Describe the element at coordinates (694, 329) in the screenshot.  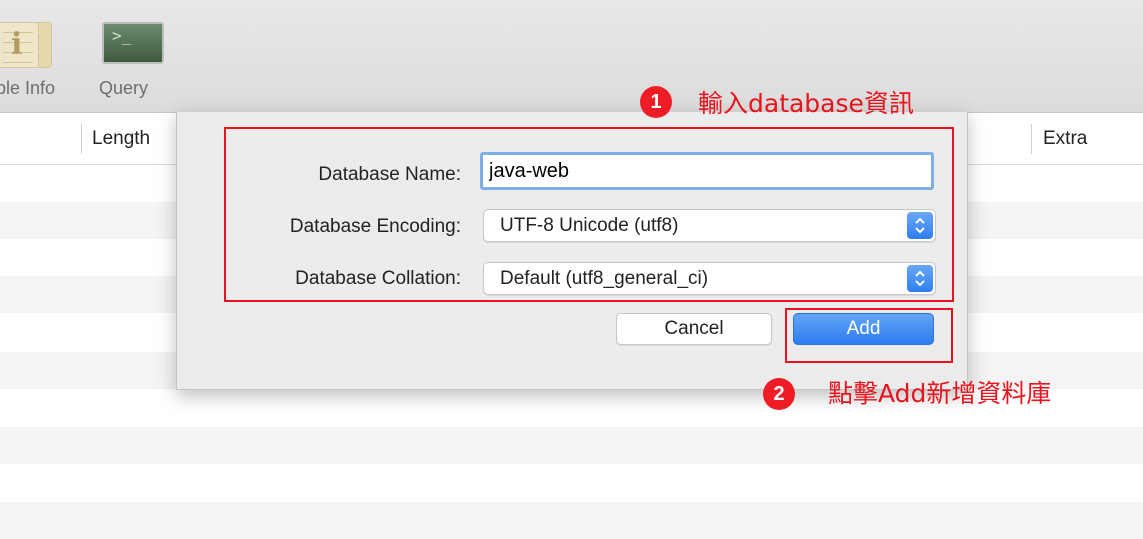
I see `cancel-button: Cancel` at that location.